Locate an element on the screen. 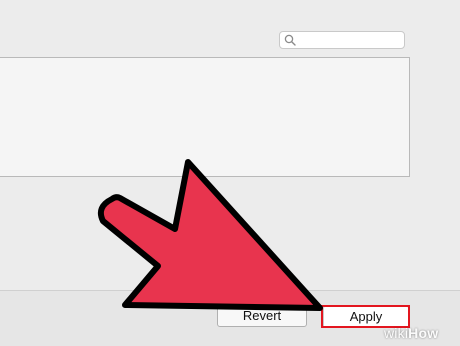 This screenshot has width=460, height=346. search-field is located at coordinates (342, 40).